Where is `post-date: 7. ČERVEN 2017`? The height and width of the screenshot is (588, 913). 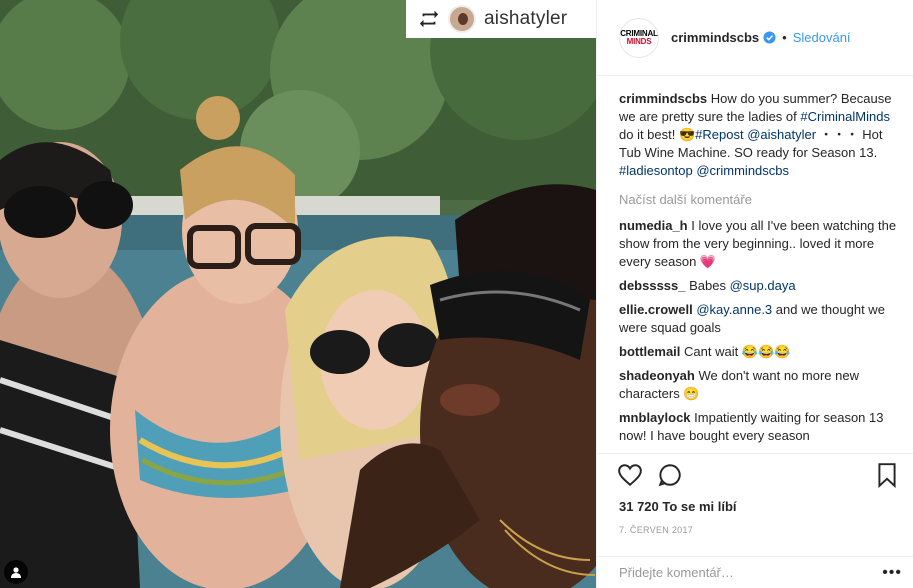
post-date: 7. ČERVEN 2017 is located at coordinates (656, 530).